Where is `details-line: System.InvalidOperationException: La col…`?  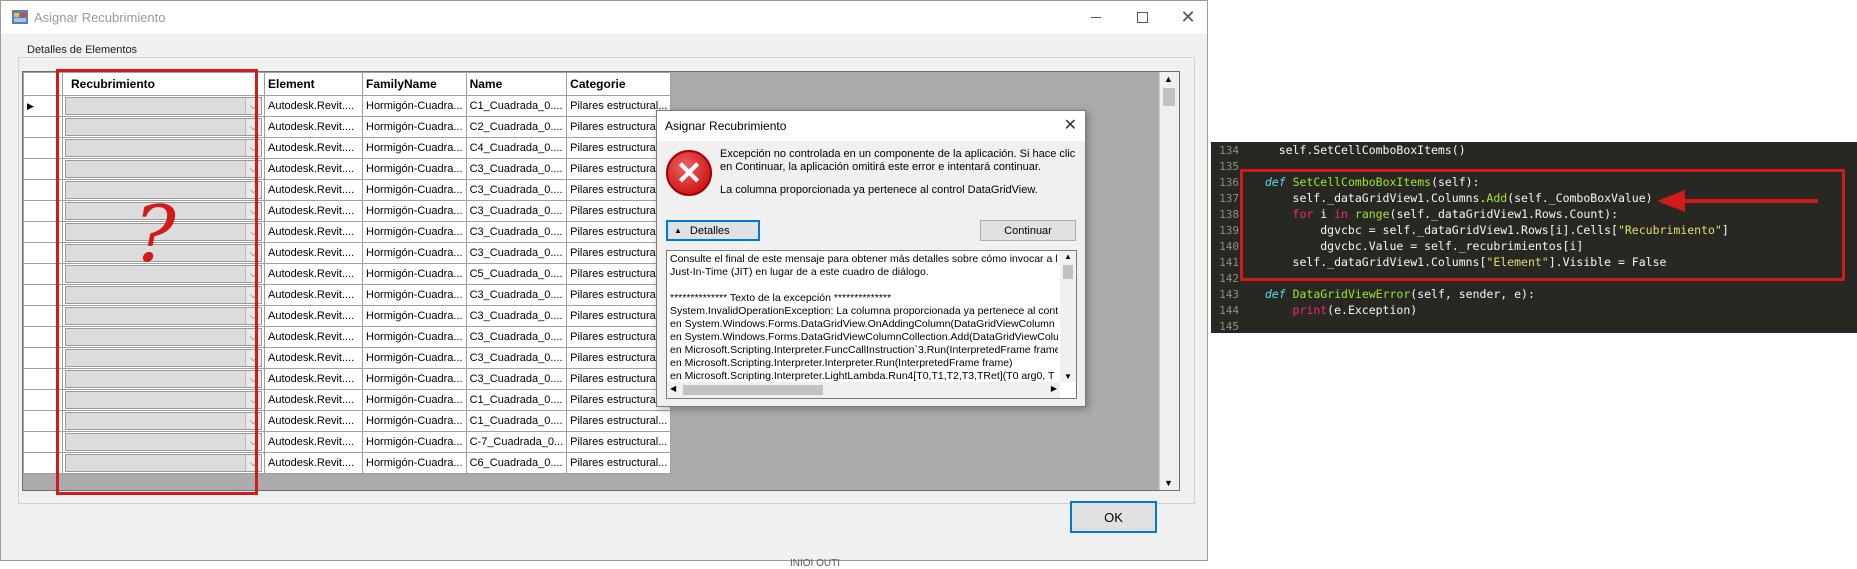 details-line: System.InvalidOperationException: La col… is located at coordinates (864, 311).